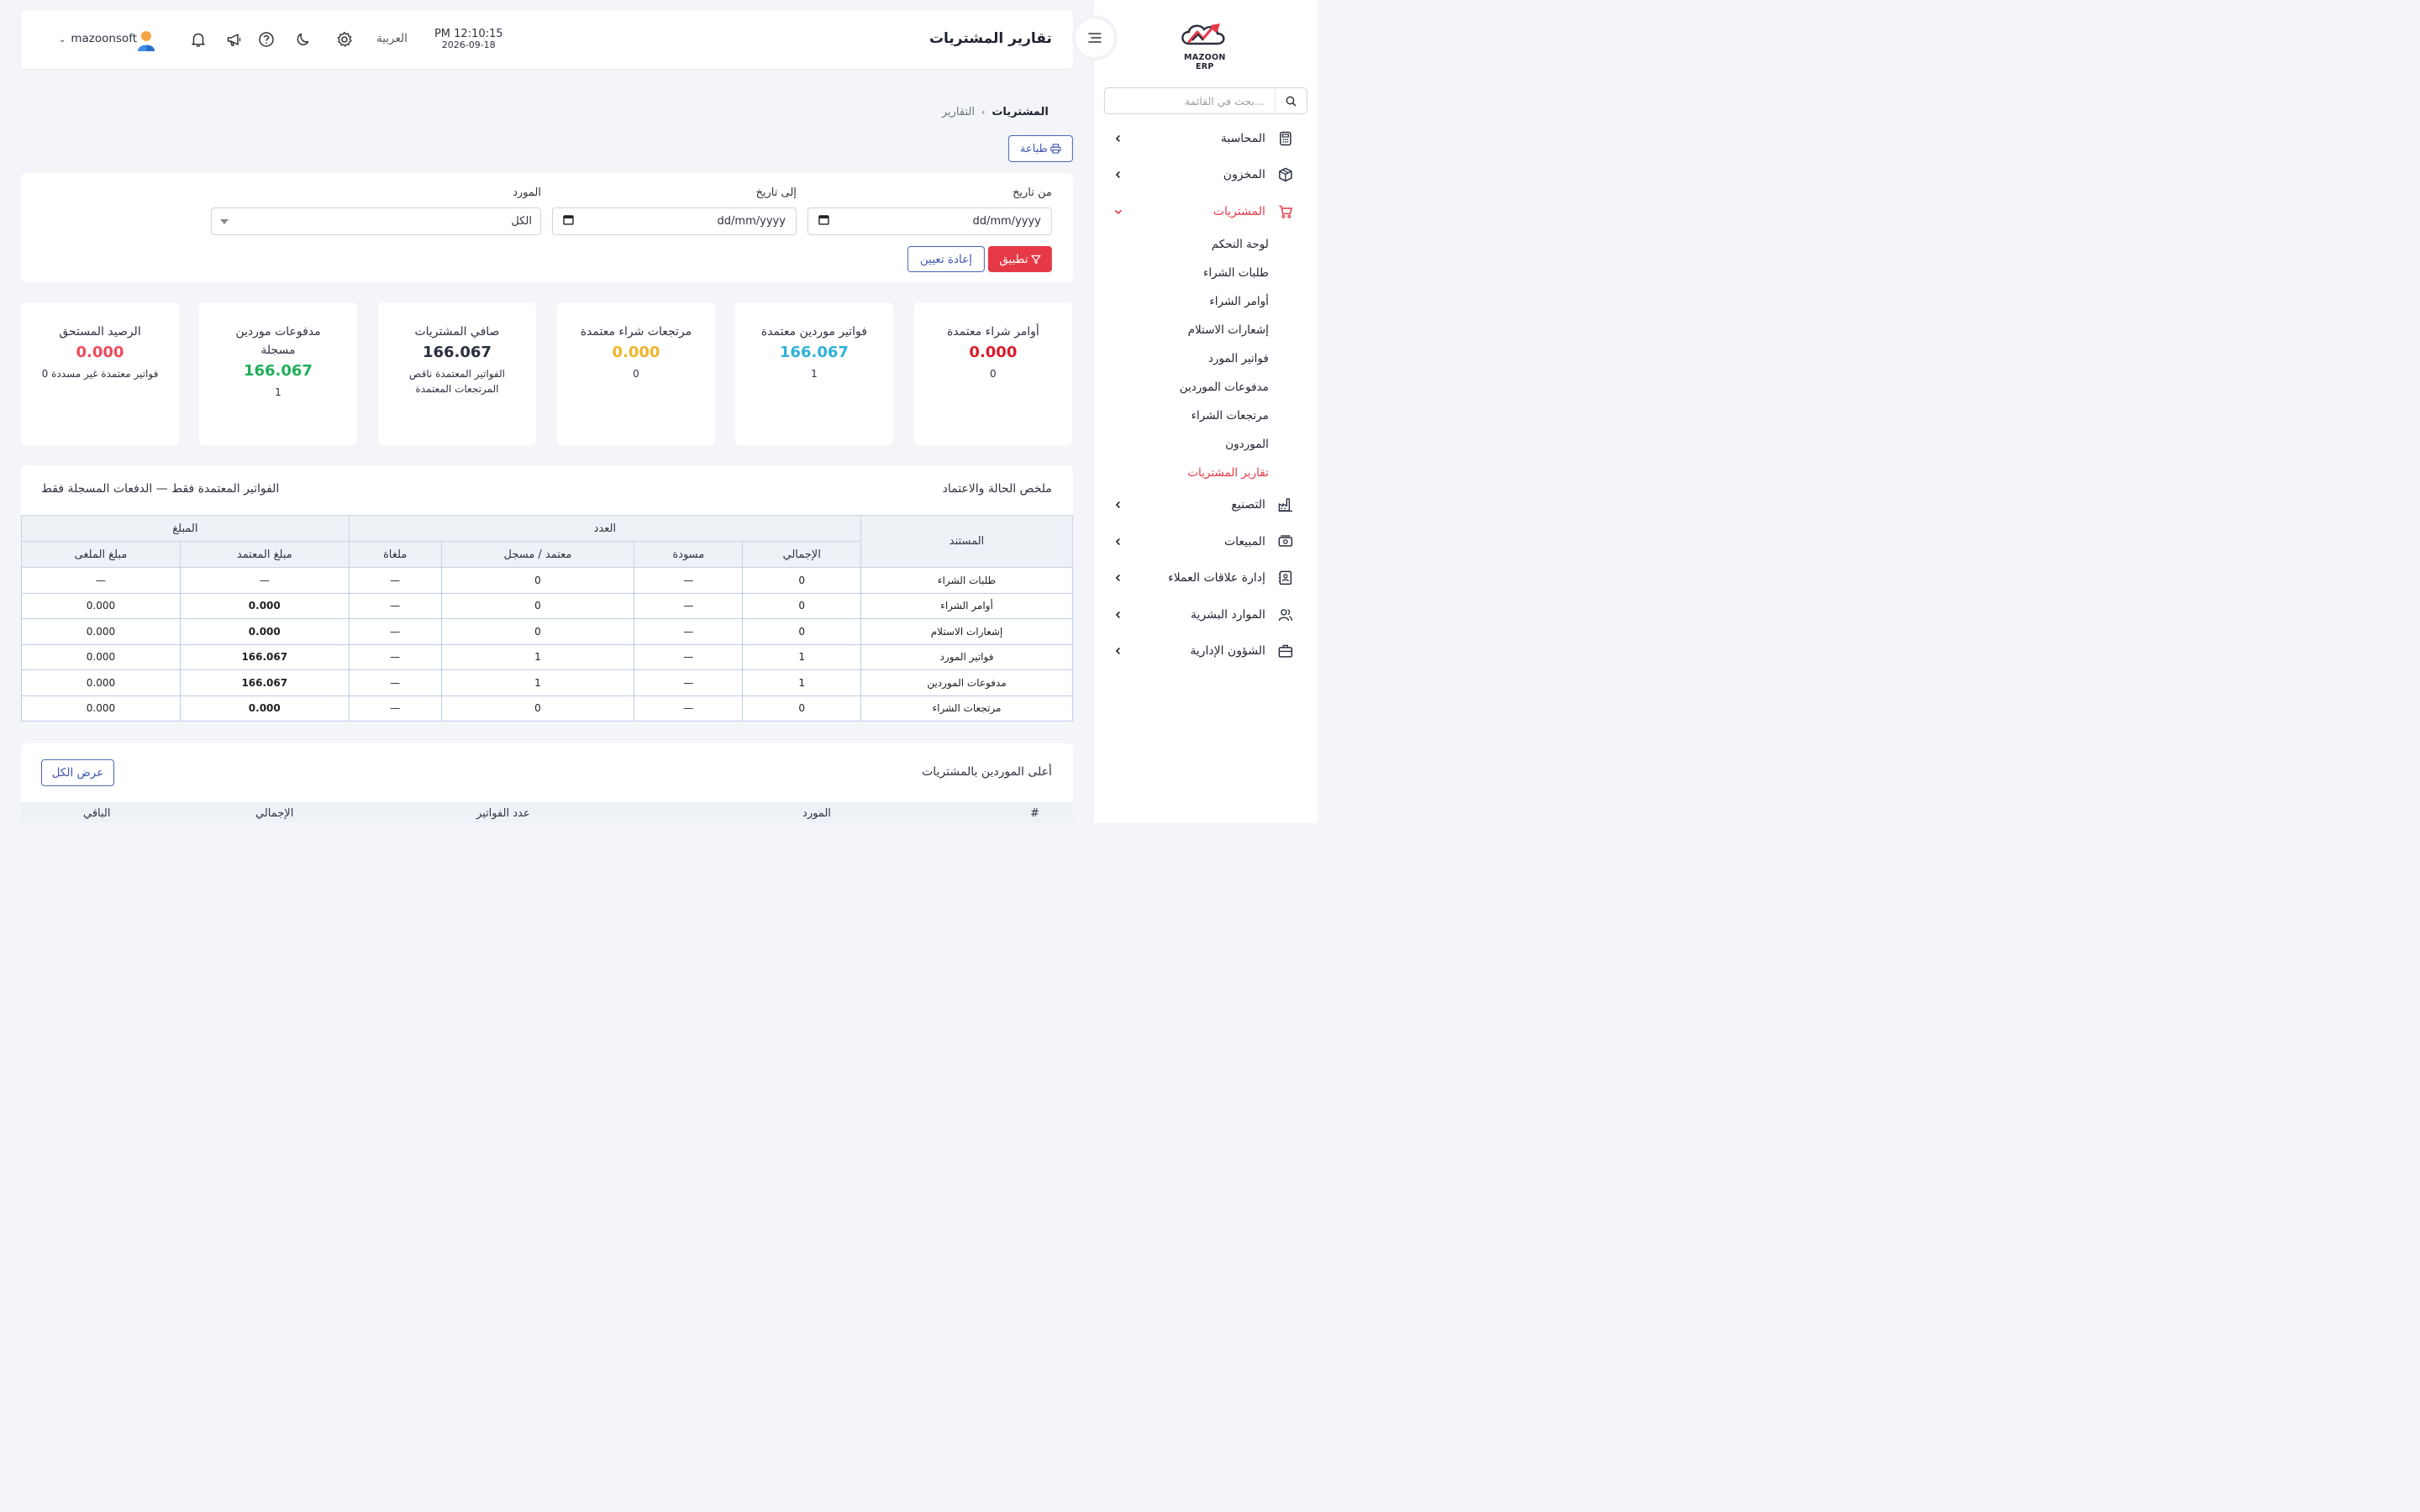 The width and height of the screenshot is (2420, 1512). What do you see at coordinates (98, 38) in the screenshot?
I see `user-menu: ⌄ mazoonsoft` at bounding box center [98, 38].